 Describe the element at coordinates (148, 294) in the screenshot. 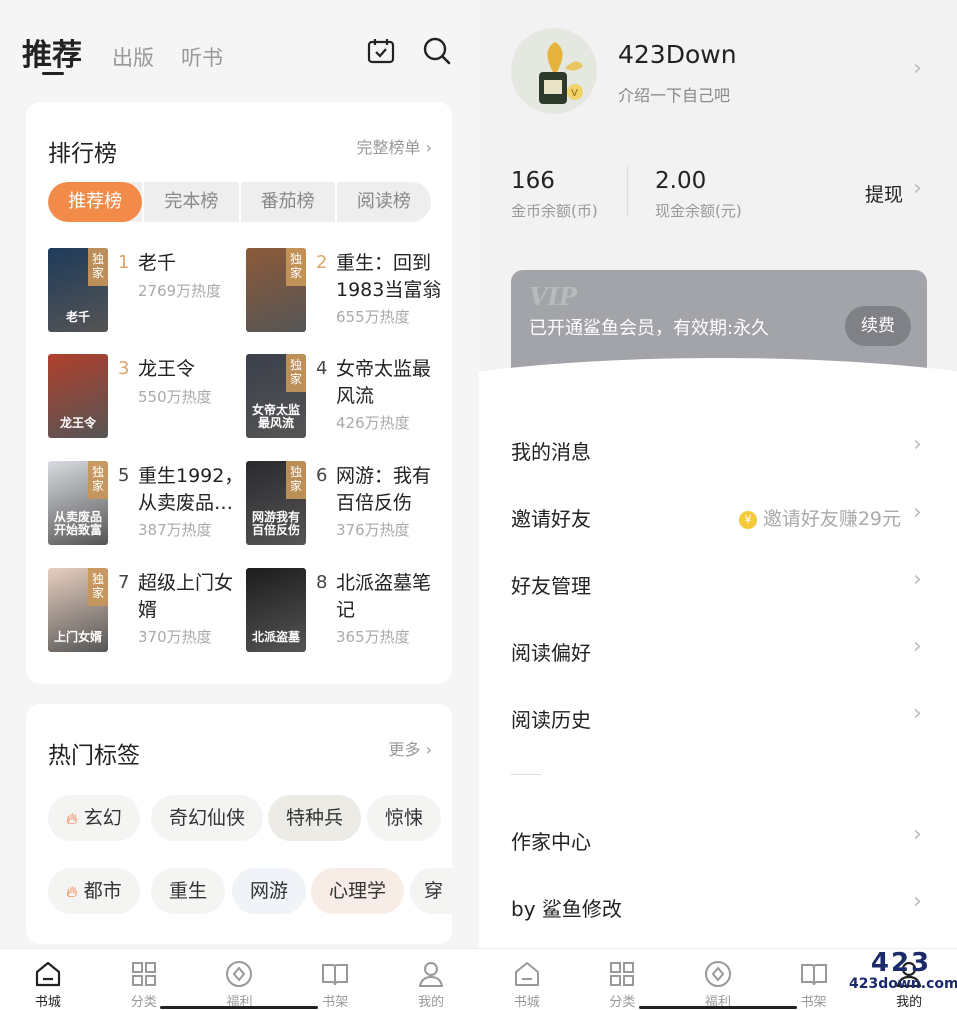

I see `ranking-item: 老千 独家 1 老千 2769万热度` at that location.